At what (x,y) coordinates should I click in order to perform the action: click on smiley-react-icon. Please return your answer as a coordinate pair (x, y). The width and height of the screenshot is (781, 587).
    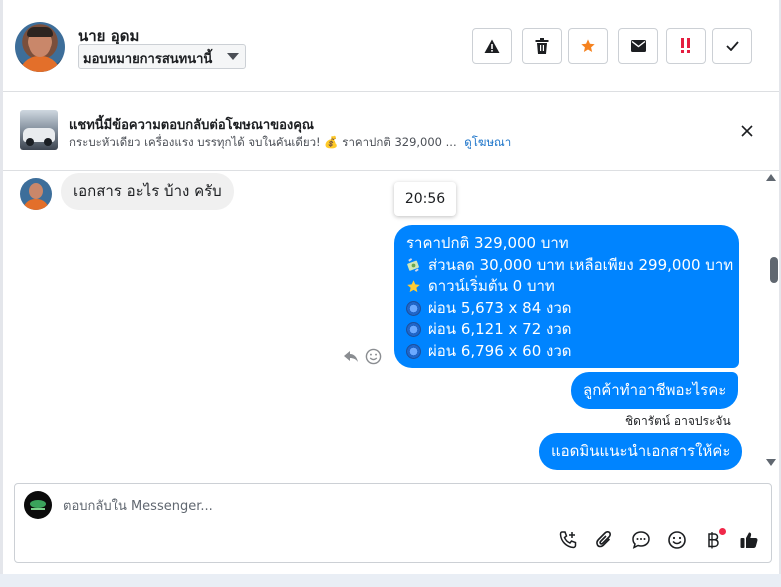
    Looking at the image, I should click on (373, 356).